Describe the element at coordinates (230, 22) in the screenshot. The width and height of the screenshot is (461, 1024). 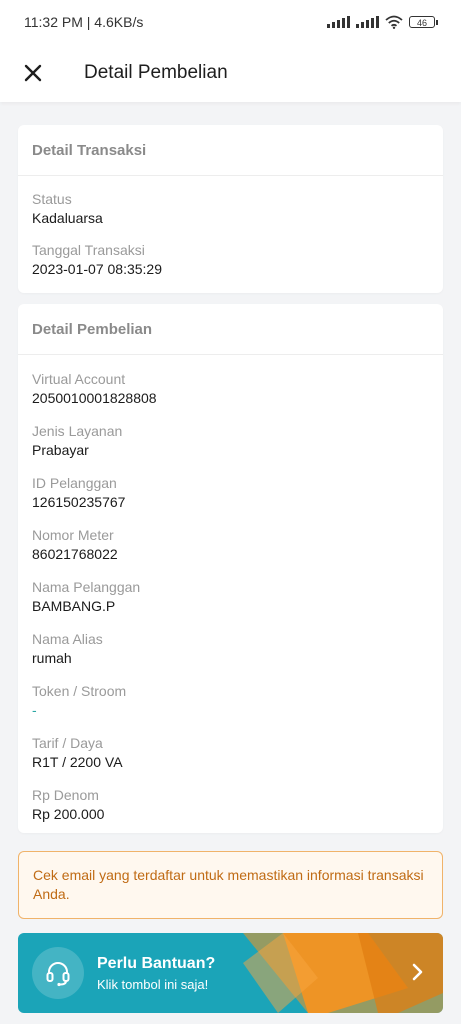
I see `status-bar: 11:32 PM | 4.6KB/s 46` at that location.